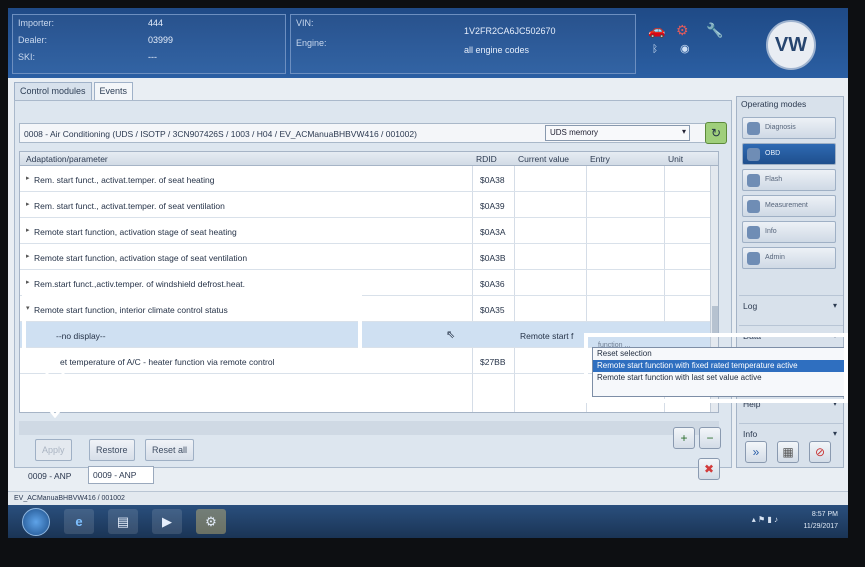 The height and width of the screenshot is (567, 865). I want to click on apply-button: Apply, so click(53, 450).